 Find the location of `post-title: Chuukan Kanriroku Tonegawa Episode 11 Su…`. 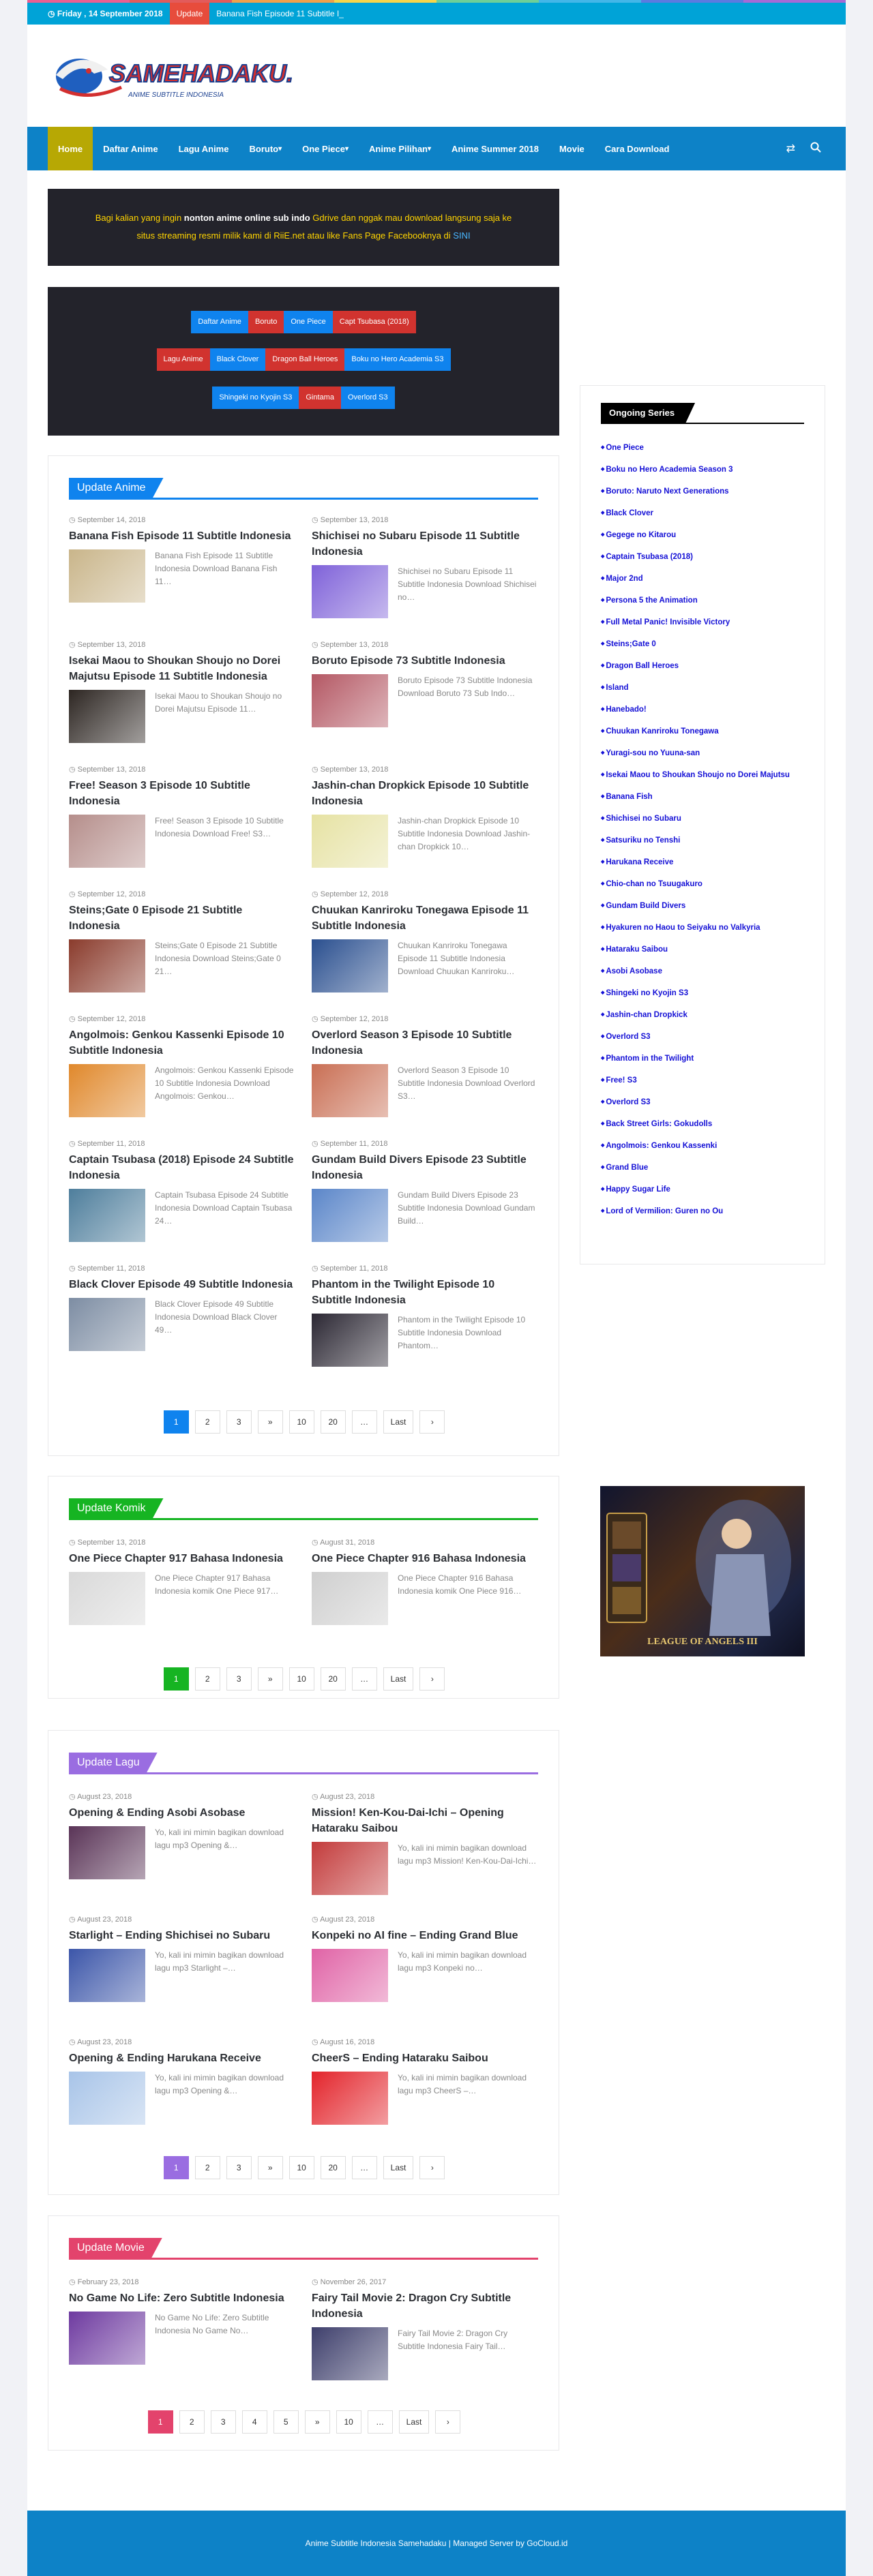

post-title: Chuukan Kanriroku Tonegawa Episode 11 Su… is located at coordinates (424, 918).